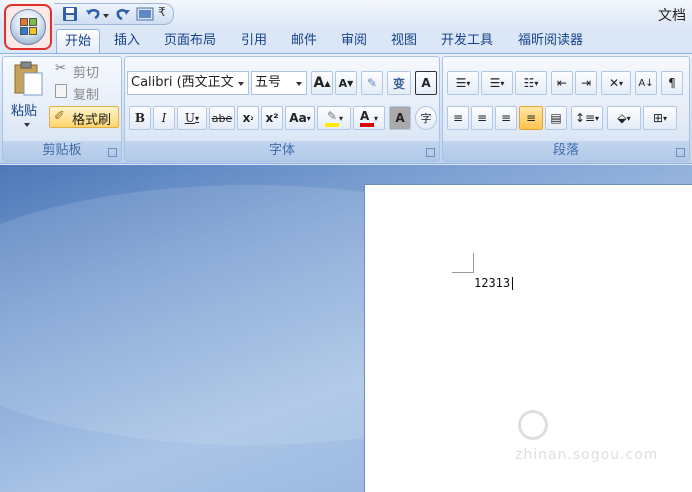  Describe the element at coordinates (28, 78) in the screenshot. I see `paste-icon` at that location.